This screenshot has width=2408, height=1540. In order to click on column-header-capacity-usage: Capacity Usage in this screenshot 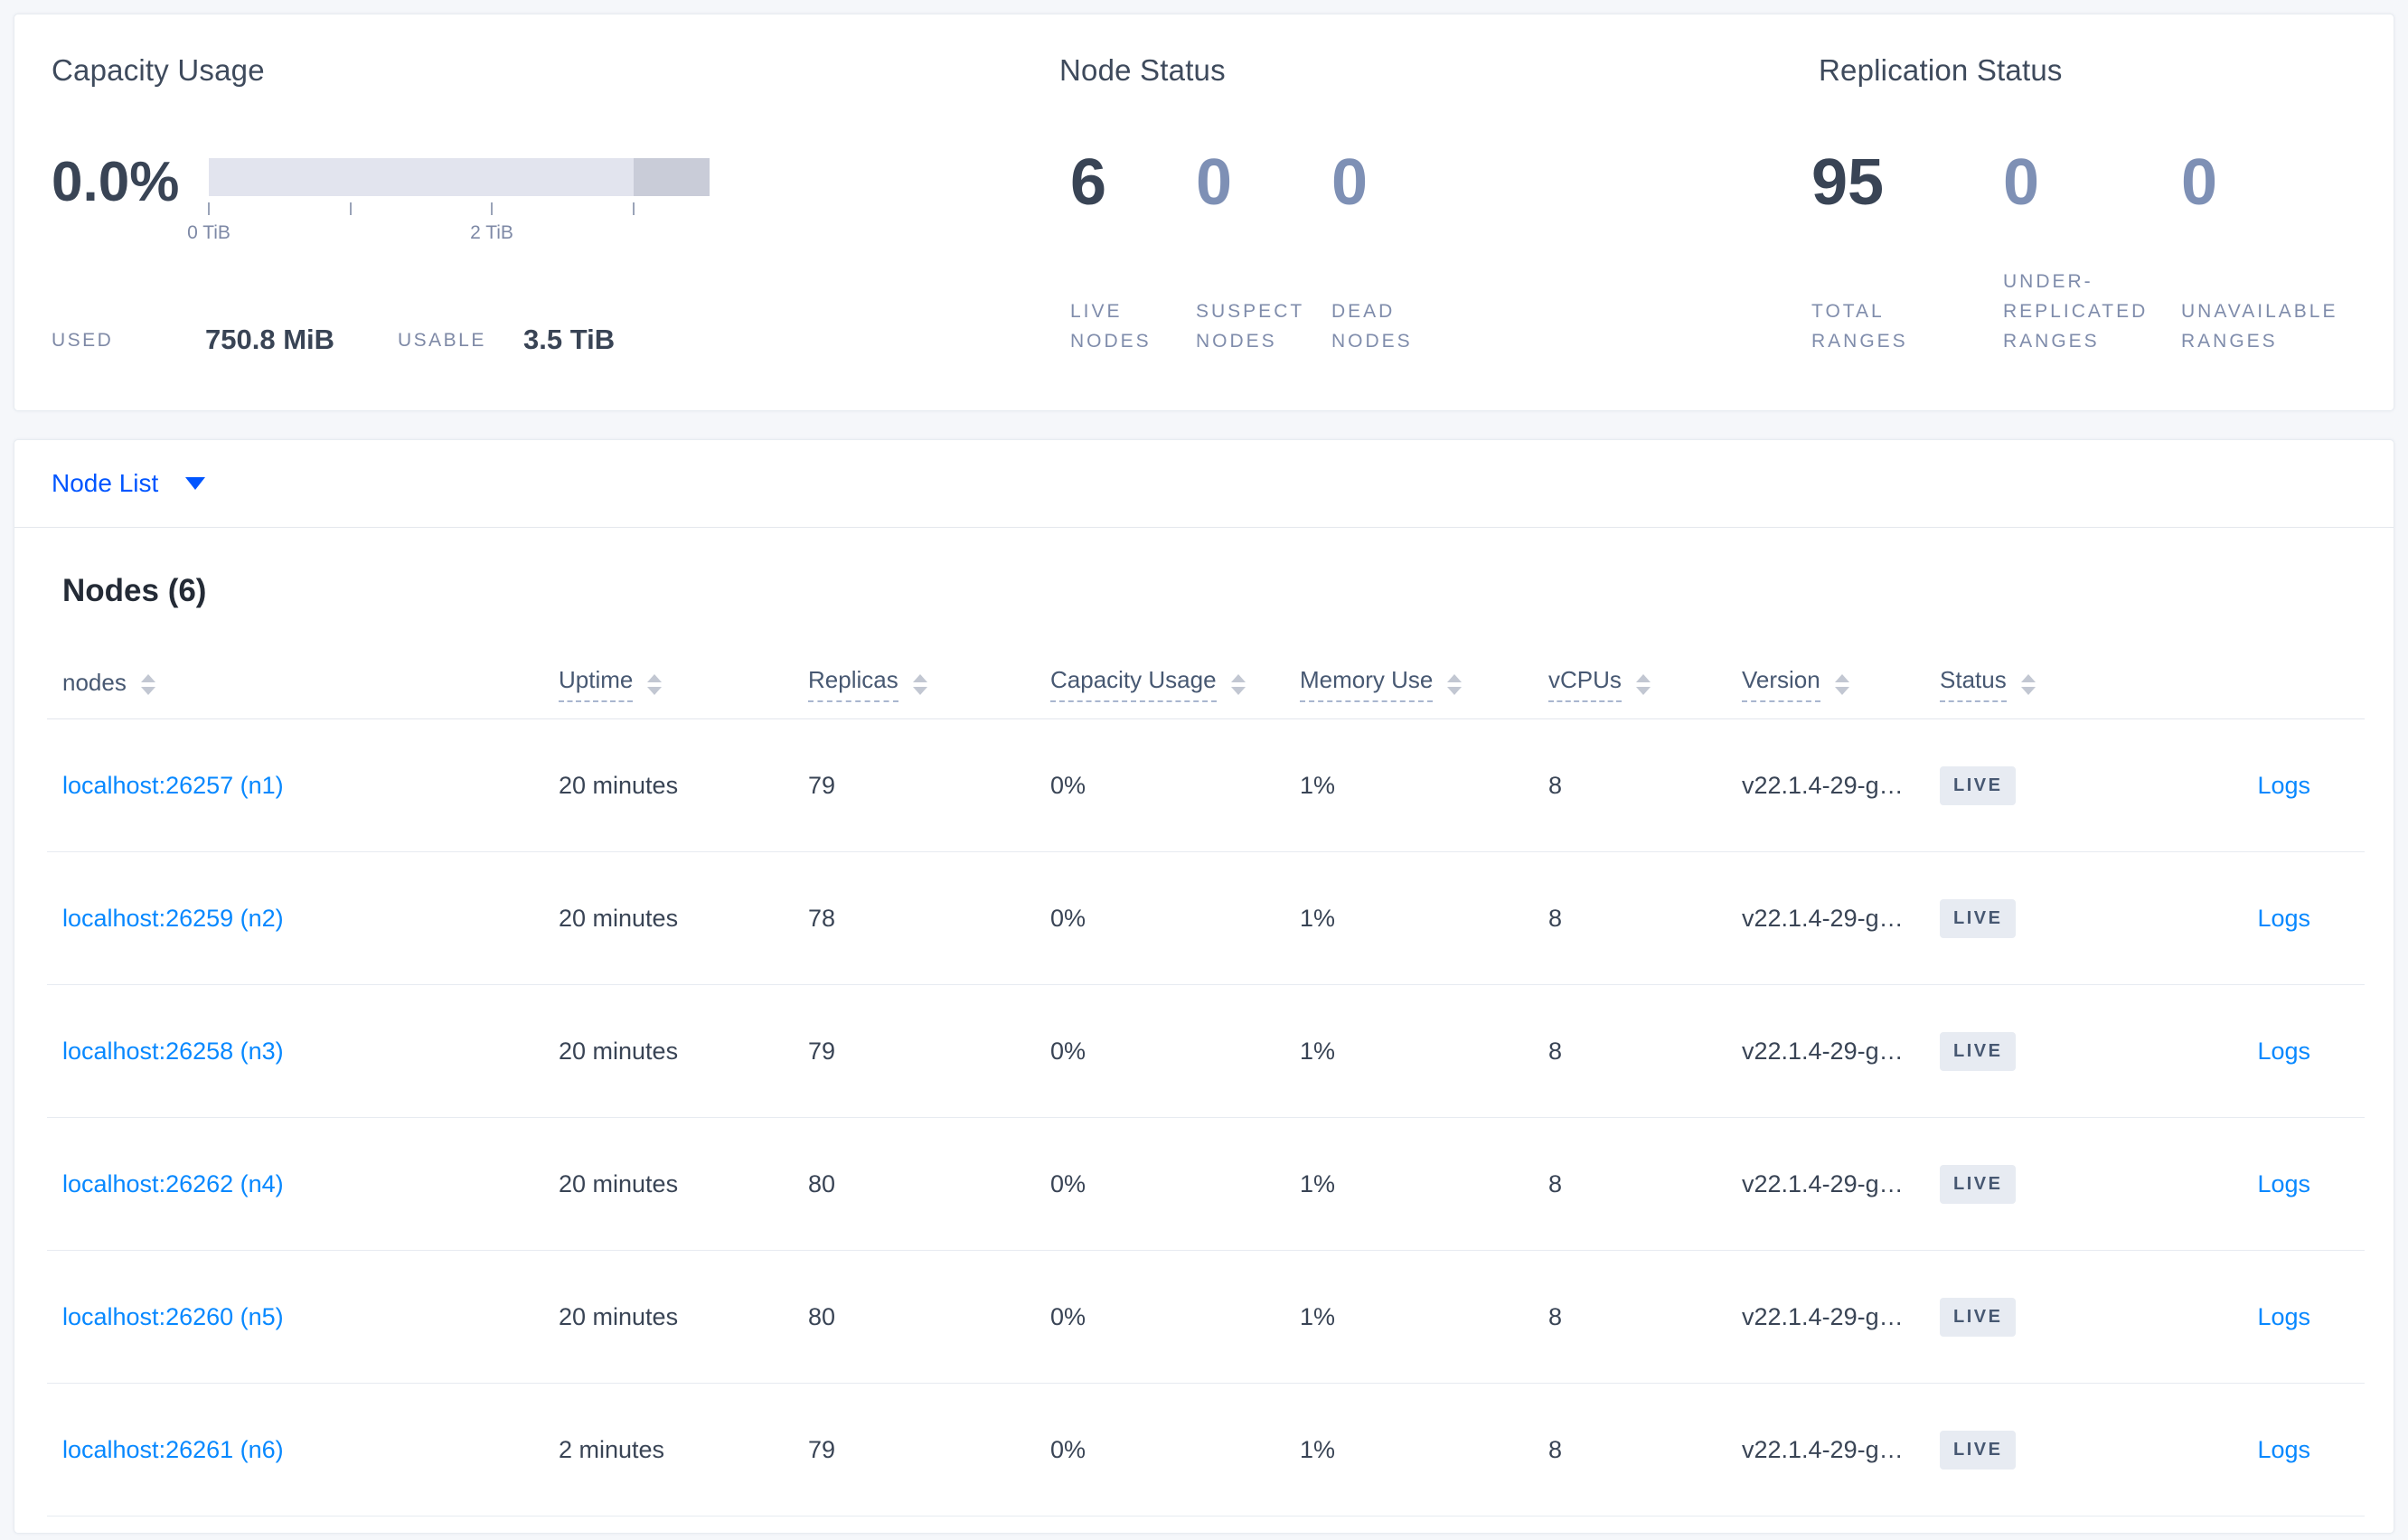, I will do `click(1175, 684)`.